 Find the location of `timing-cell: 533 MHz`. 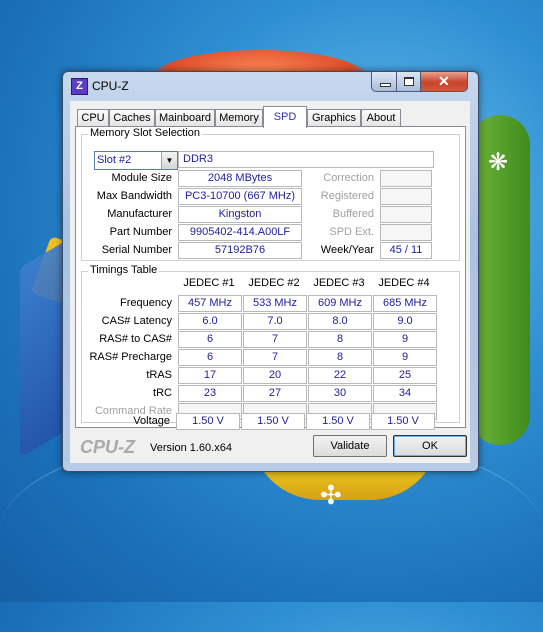

timing-cell: 533 MHz is located at coordinates (275, 303).